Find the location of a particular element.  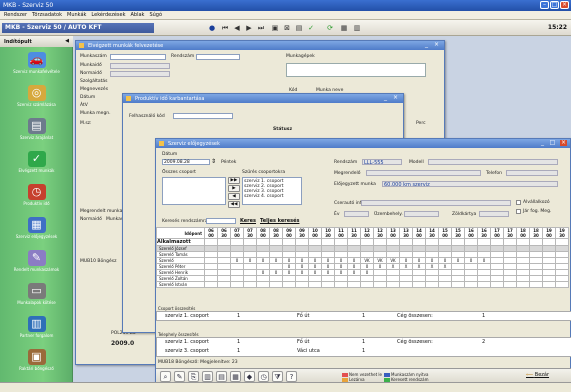

telefon-field is located at coordinates (532, 173).